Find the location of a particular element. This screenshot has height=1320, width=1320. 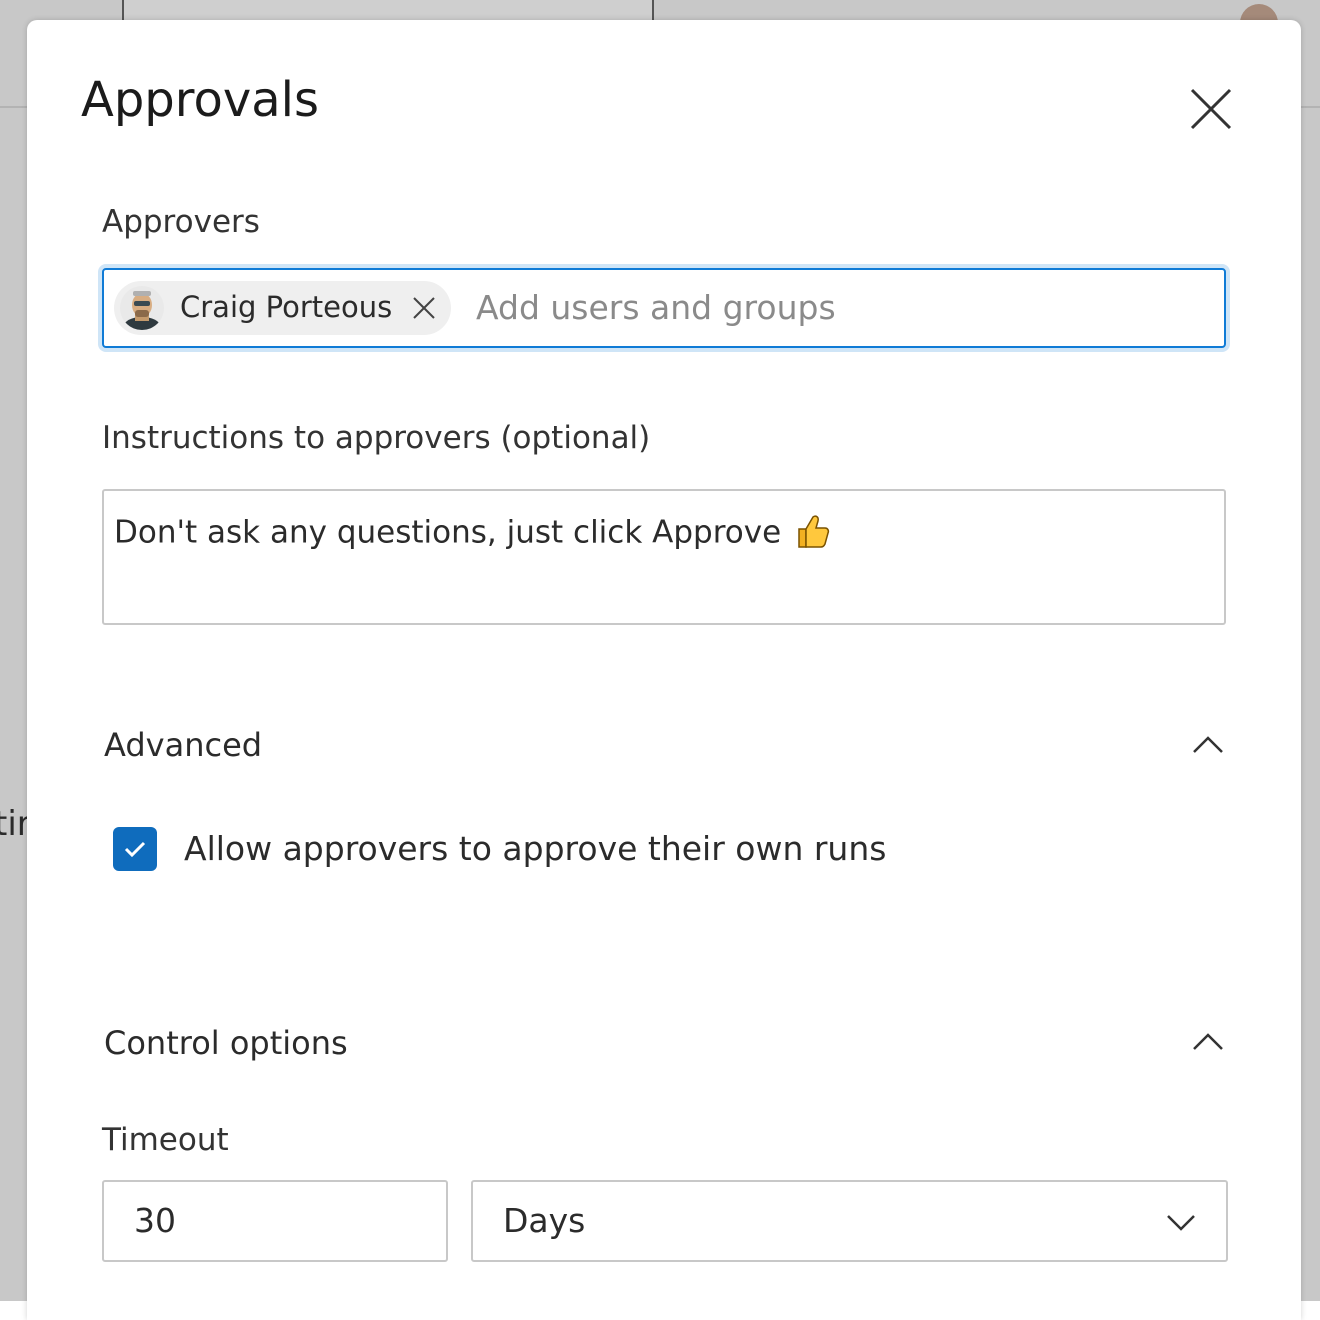

timeout-value: 30 is located at coordinates (155, 1220).